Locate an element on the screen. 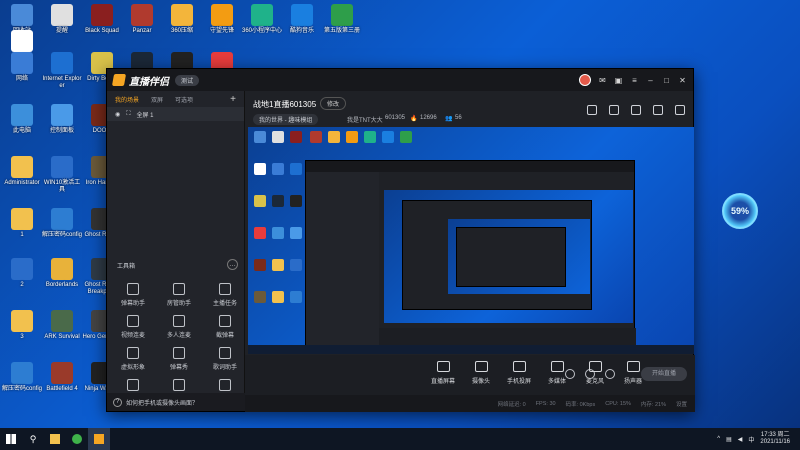 This screenshot has width=800, height=450. volume-icon: ◀ is located at coordinates (740, 439).